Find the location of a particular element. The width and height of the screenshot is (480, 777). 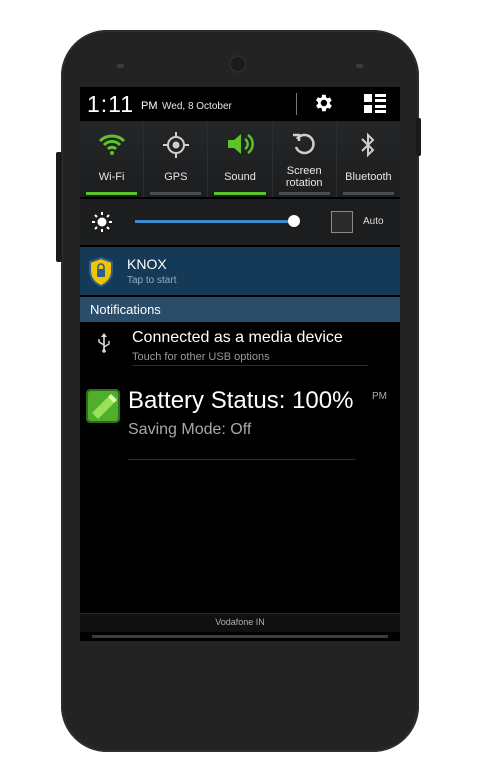

notifications-title: Notifications is located at coordinates (125, 309).